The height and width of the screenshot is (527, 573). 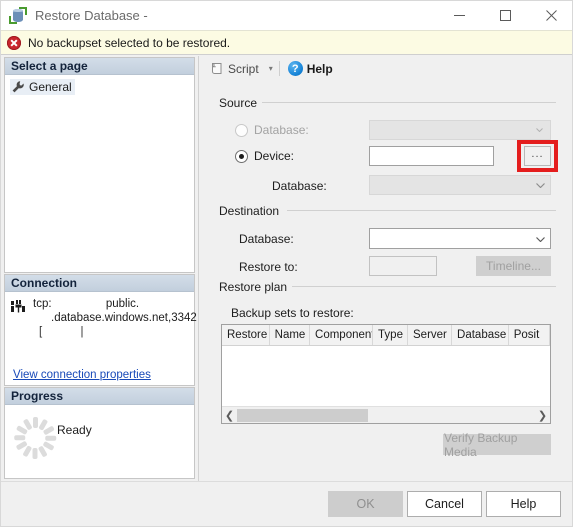 I want to click on script-button: Script, so click(x=234, y=68).